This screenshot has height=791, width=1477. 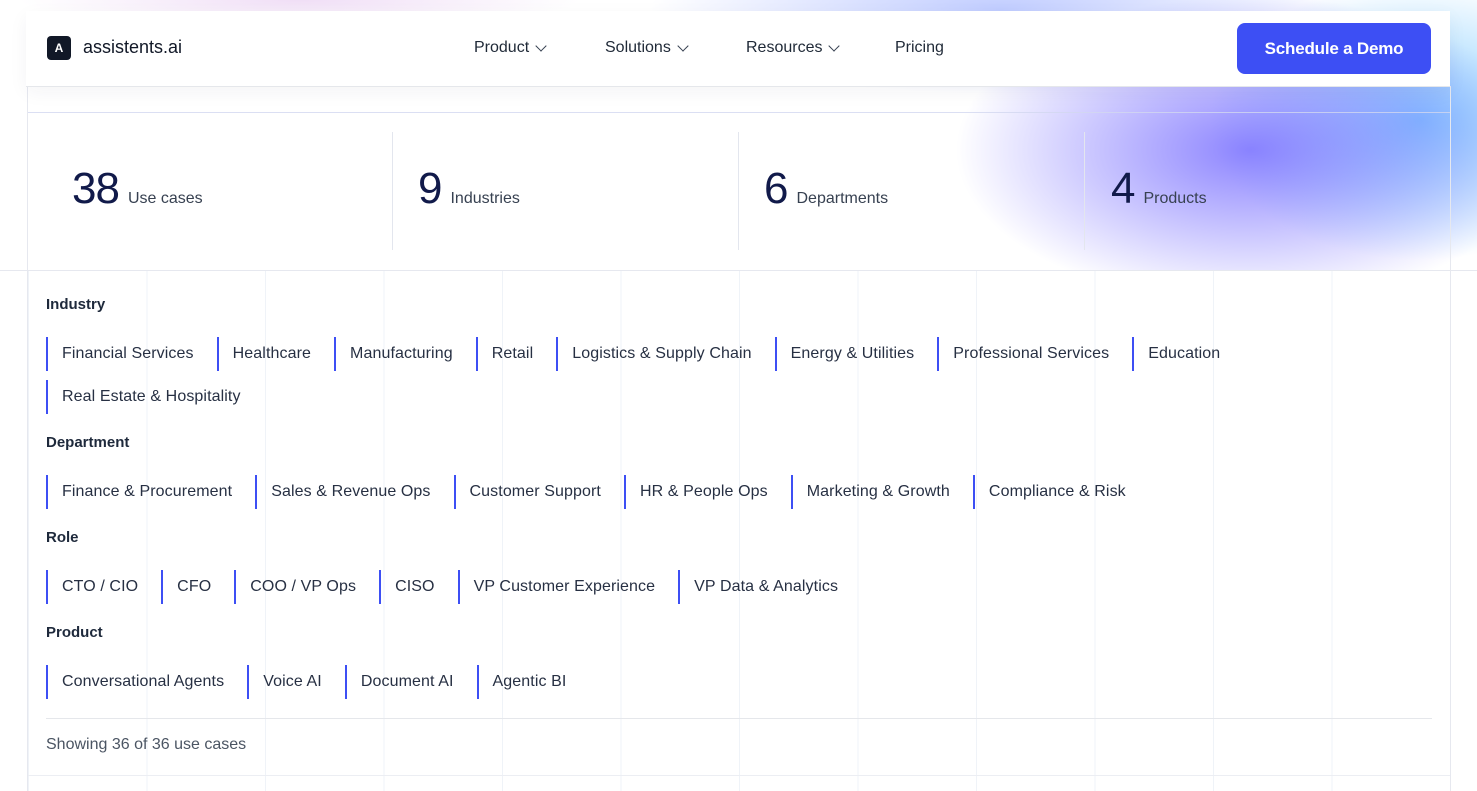 What do you see at coordinates (103, 587) in the screenshot?
I see `filter-chip-role: CTO / CIO` at bounding box center [103, 587].